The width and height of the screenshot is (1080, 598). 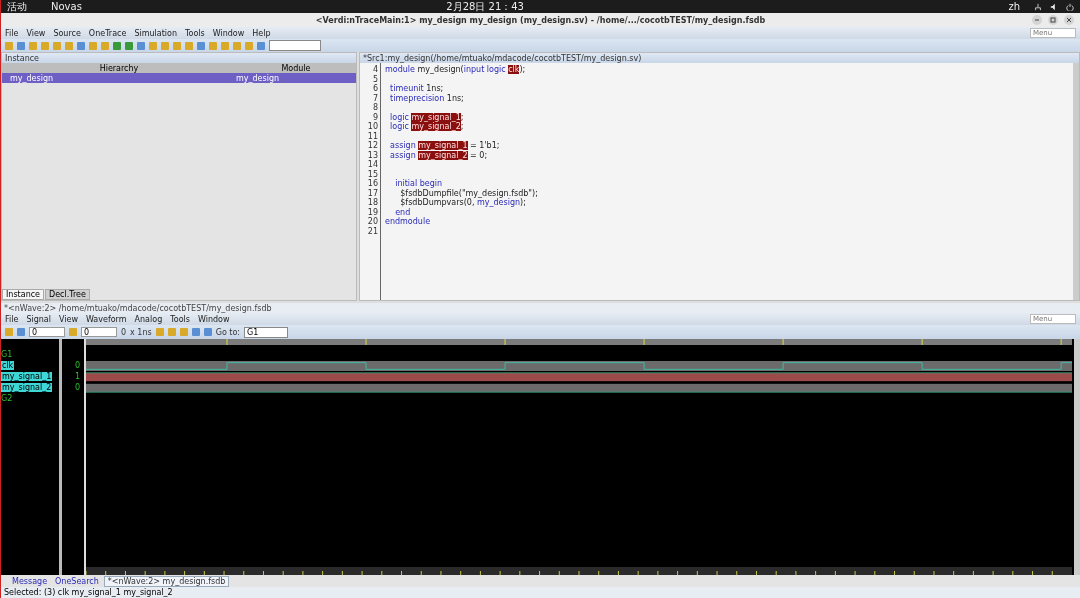 I want to click on signal-name: my_signal_1, so click(x=27, y=376).